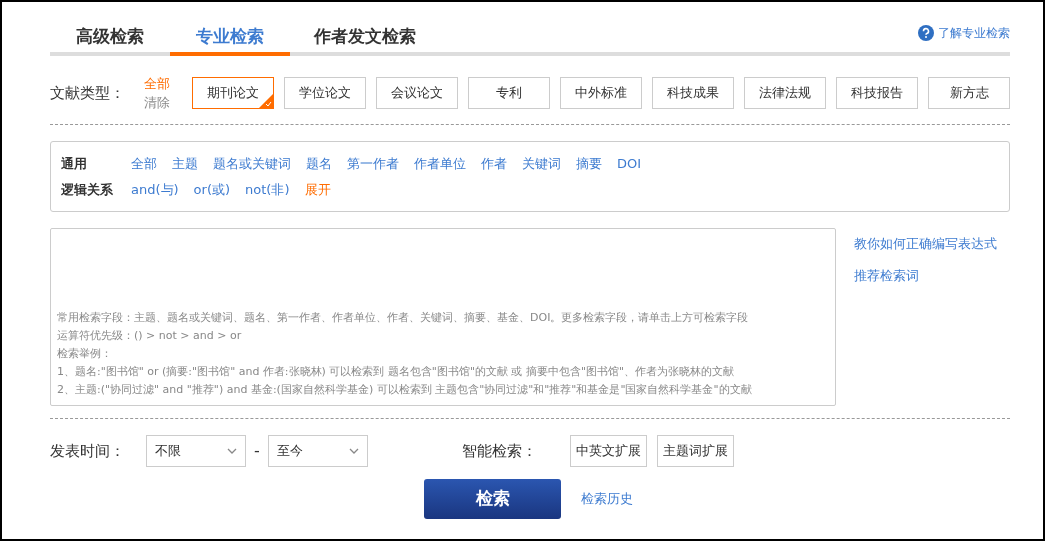  I want to click on field-link: 全部, so click(144, 164).